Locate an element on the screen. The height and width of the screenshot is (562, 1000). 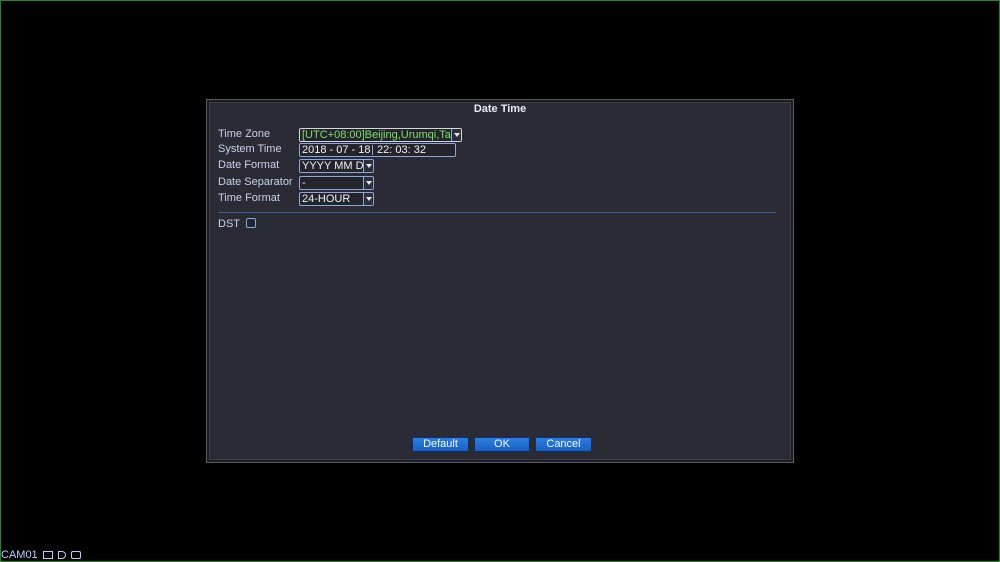
dialog-title: Date Time is located at coordinates (500, 109).